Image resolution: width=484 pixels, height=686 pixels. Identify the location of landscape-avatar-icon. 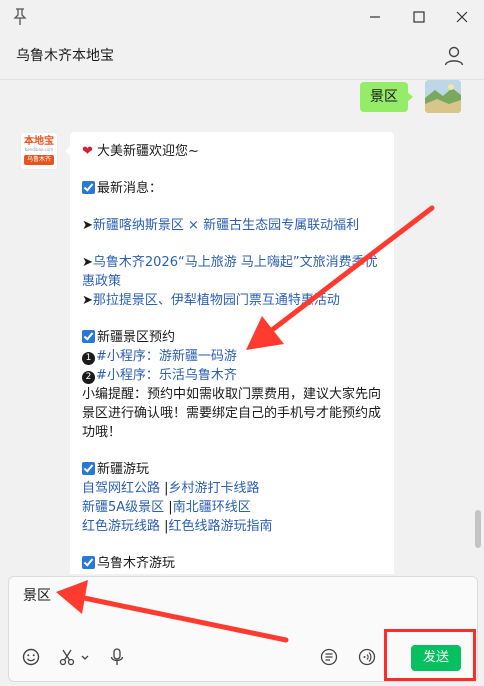
(443, 96).